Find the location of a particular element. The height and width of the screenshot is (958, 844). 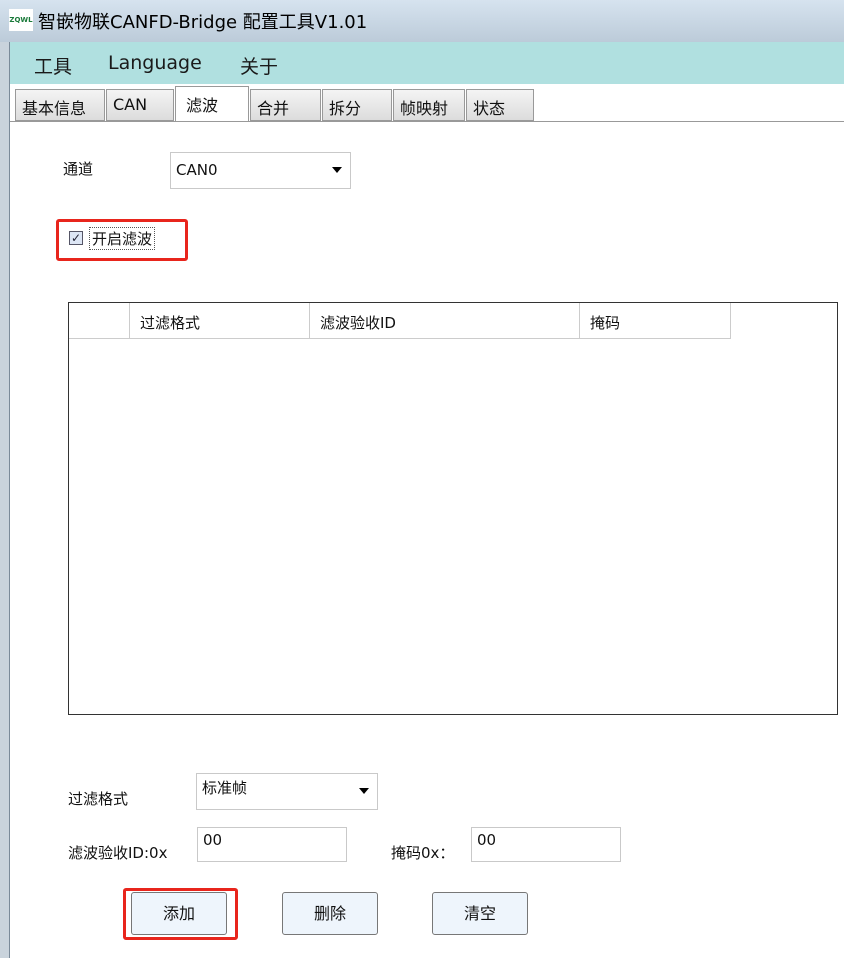

tab-filter: 滤波 is located at coordinates (212, 104).